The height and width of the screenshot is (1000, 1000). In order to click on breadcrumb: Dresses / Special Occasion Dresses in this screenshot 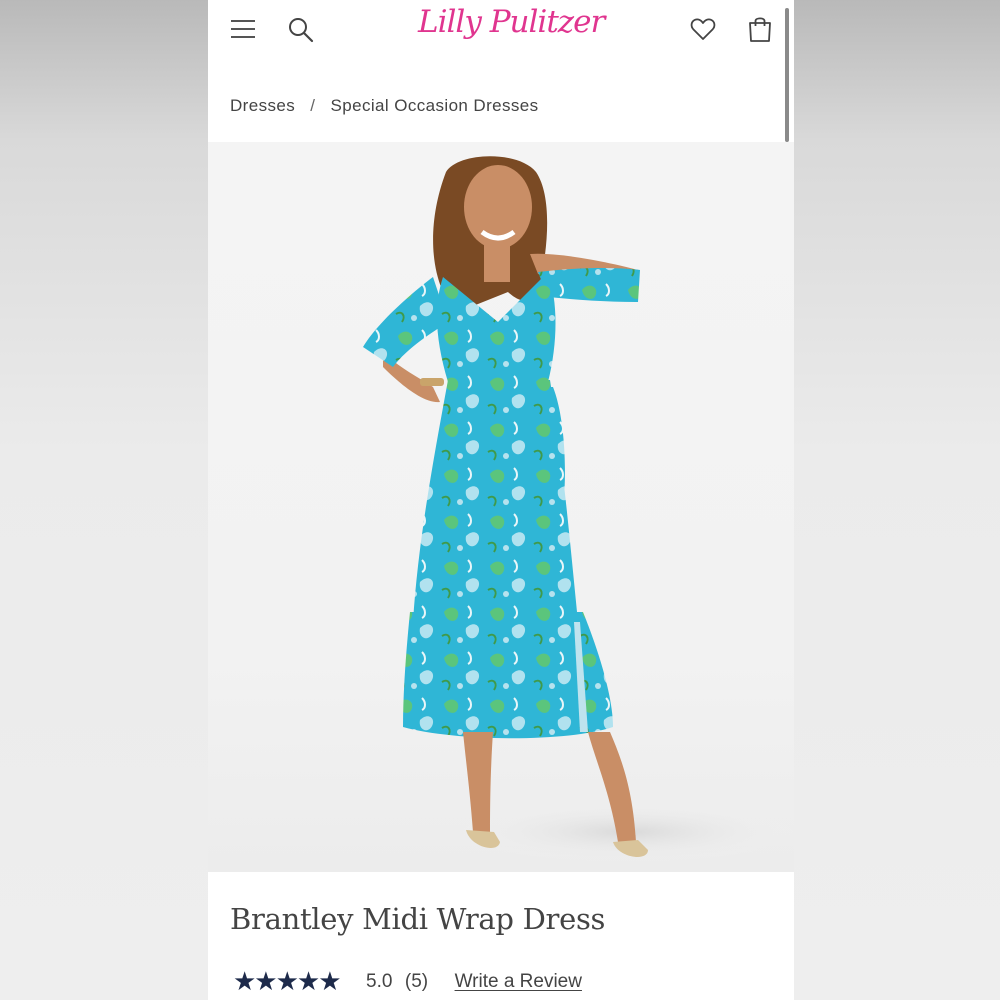, I will do `click(384, 106)`.